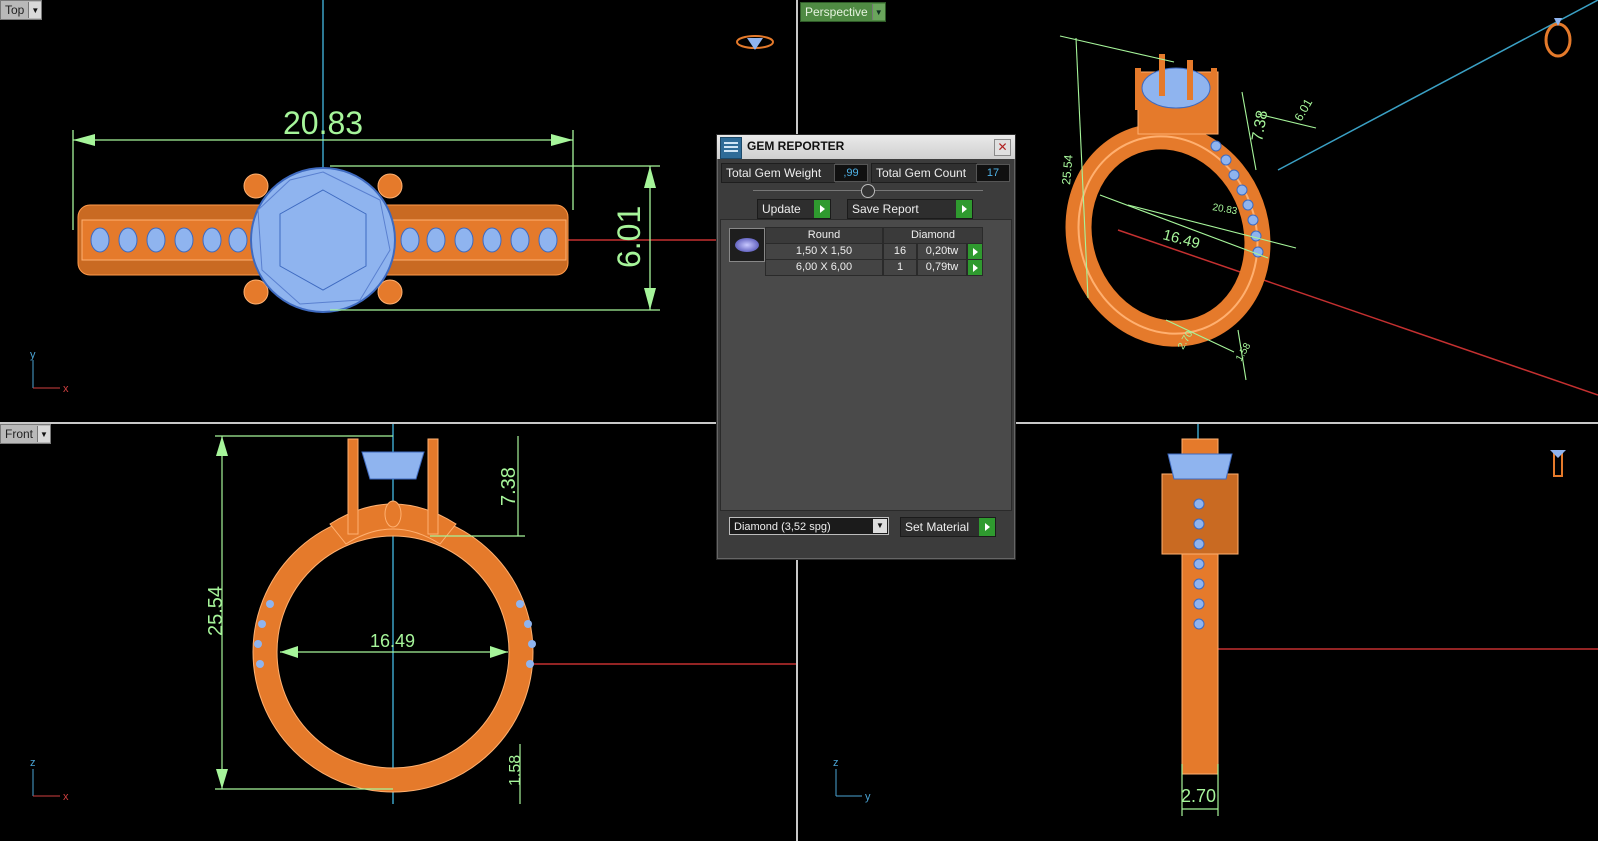 The image size is (1598, 841). I want to click on panel-slider-handle, so click(868, 191).